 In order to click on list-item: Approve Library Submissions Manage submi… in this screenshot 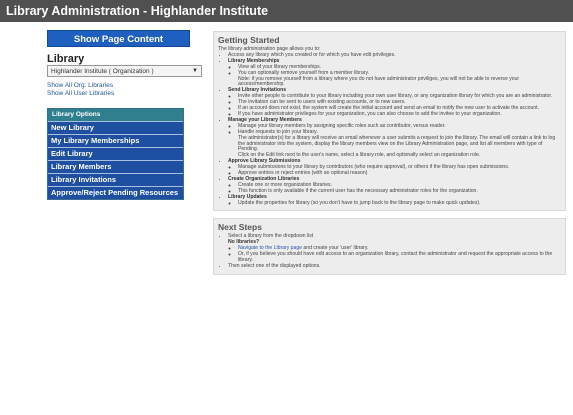, I will do `click(394, 167)`.